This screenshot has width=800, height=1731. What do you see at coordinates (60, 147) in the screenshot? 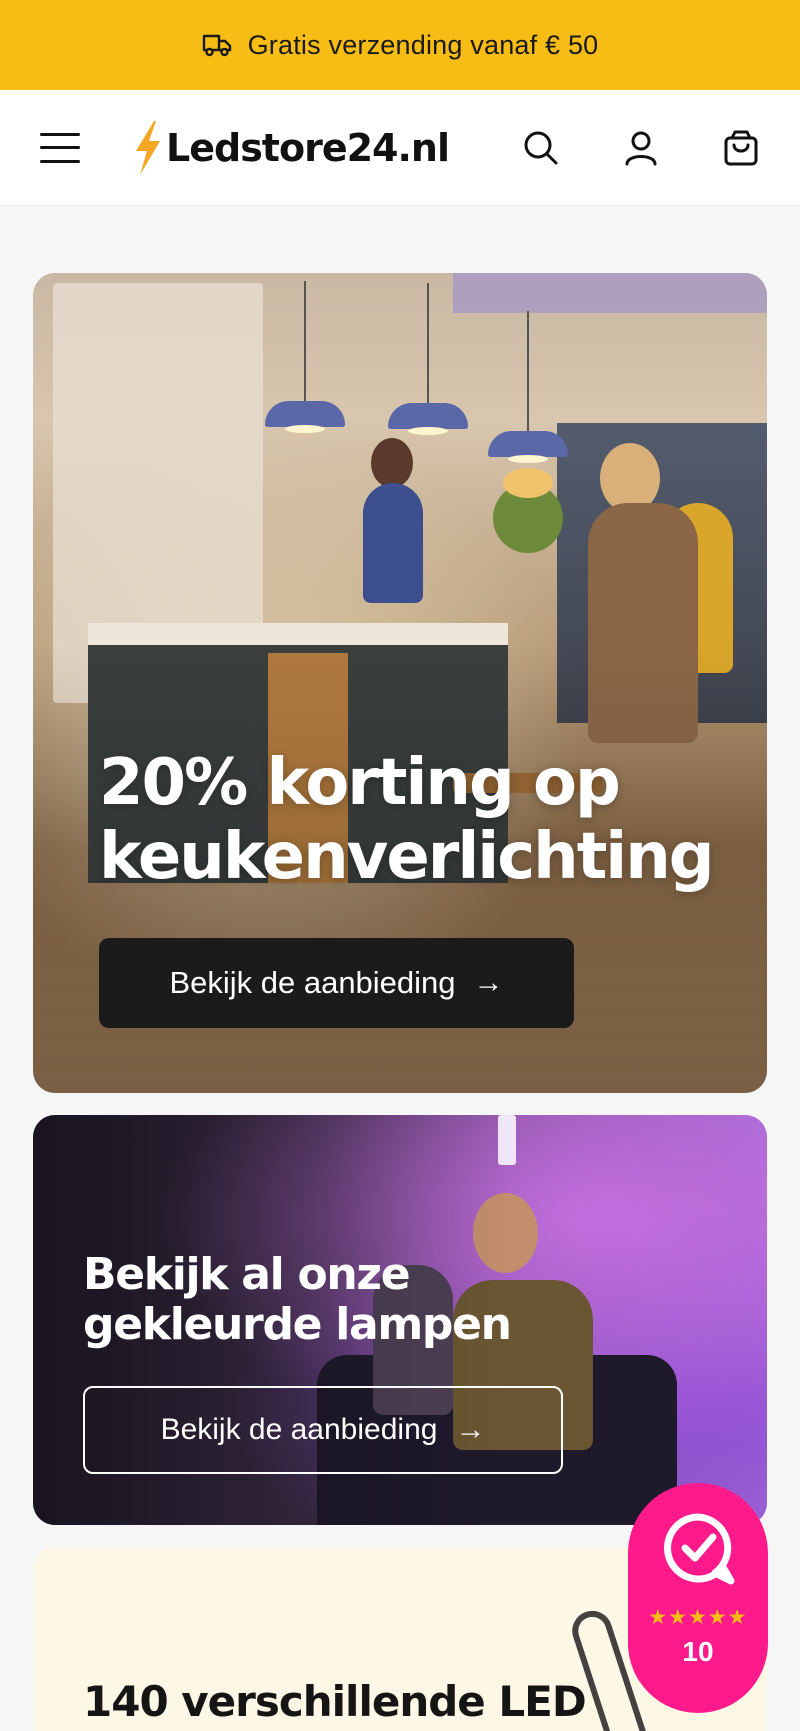
I see `hamburger-menu-icon` at bounding box center [60, 147].